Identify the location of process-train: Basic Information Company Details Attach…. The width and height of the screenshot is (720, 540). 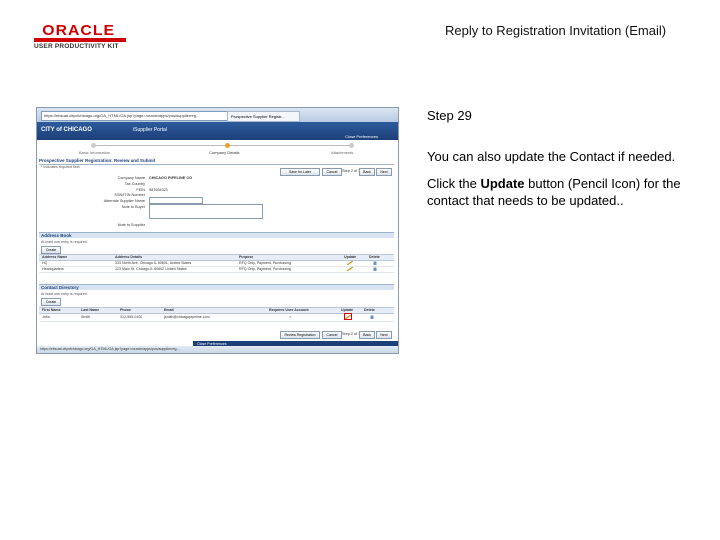
(217, 148).